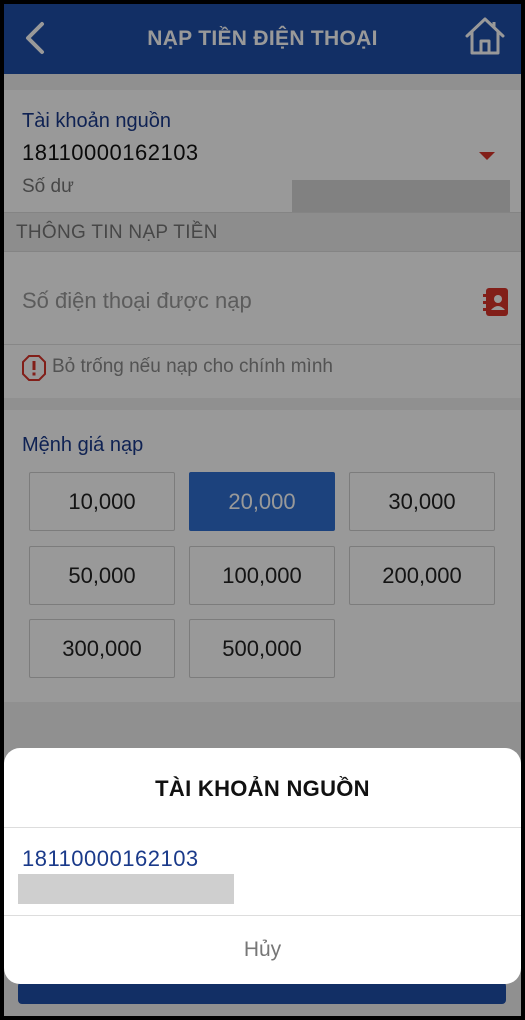 This screenshot has height=1020, width=525. What do you see at coordinates (262, 788) in the screenshot?
I see `sheet-title: TÀI KHOẢN NGUỒN` at bounding box center [262, 788].